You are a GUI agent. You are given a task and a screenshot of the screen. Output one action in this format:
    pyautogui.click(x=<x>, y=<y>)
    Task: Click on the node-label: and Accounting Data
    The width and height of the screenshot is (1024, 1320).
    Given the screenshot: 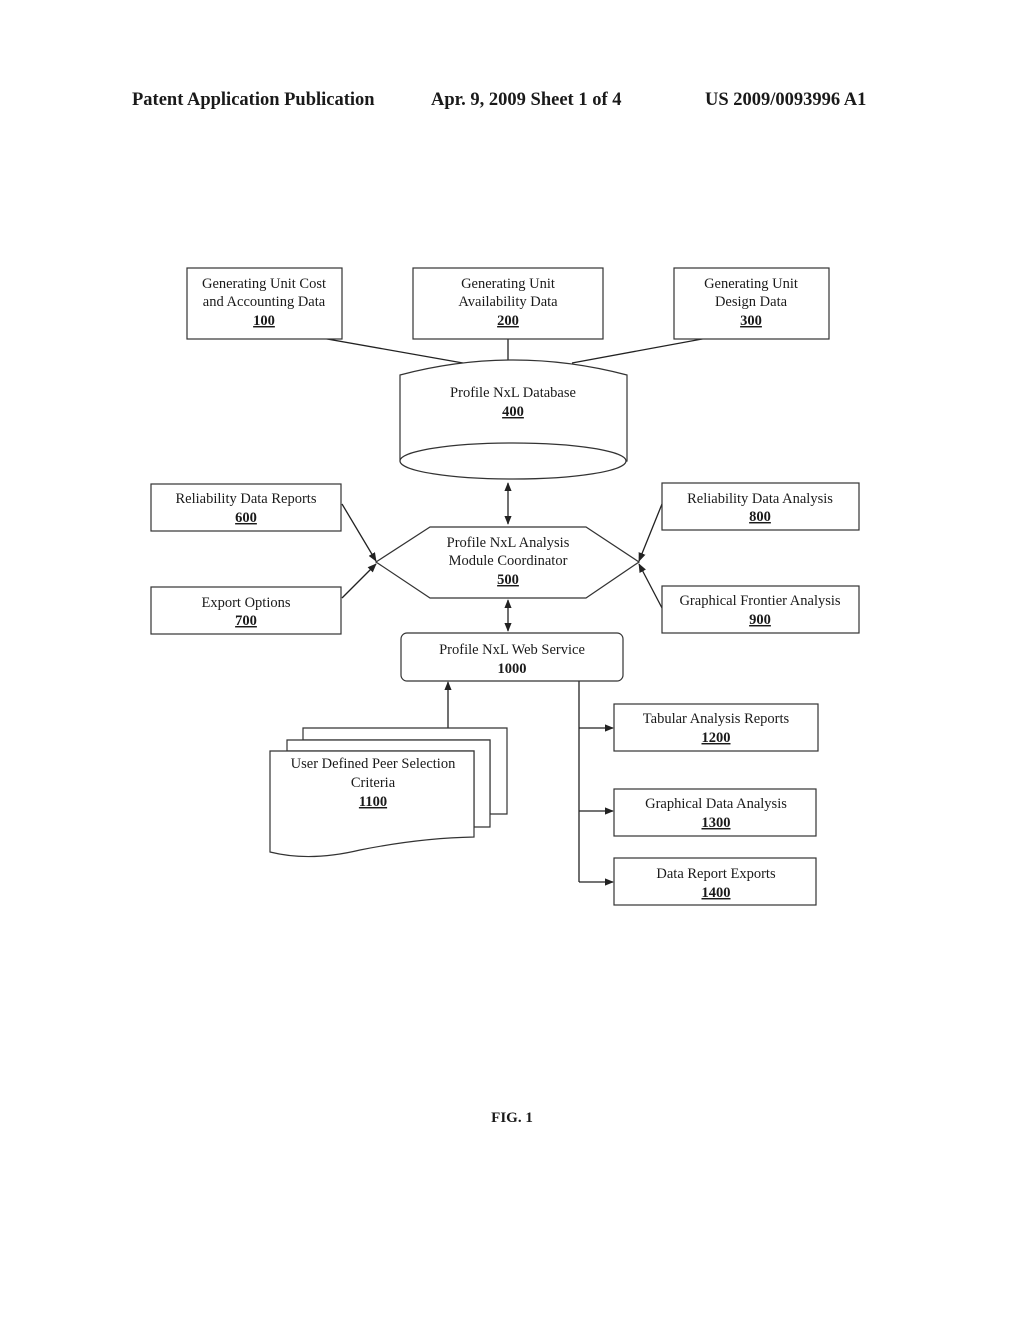 What is the action you would take?
    pyautogui.click(x=264, y=302)
    